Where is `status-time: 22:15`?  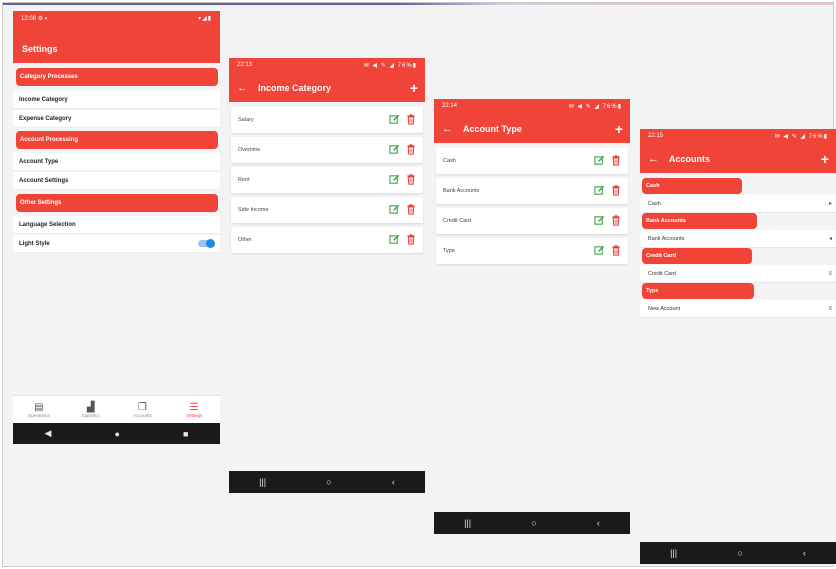
status-time: 22:15 is located at coordinates (656, 136).